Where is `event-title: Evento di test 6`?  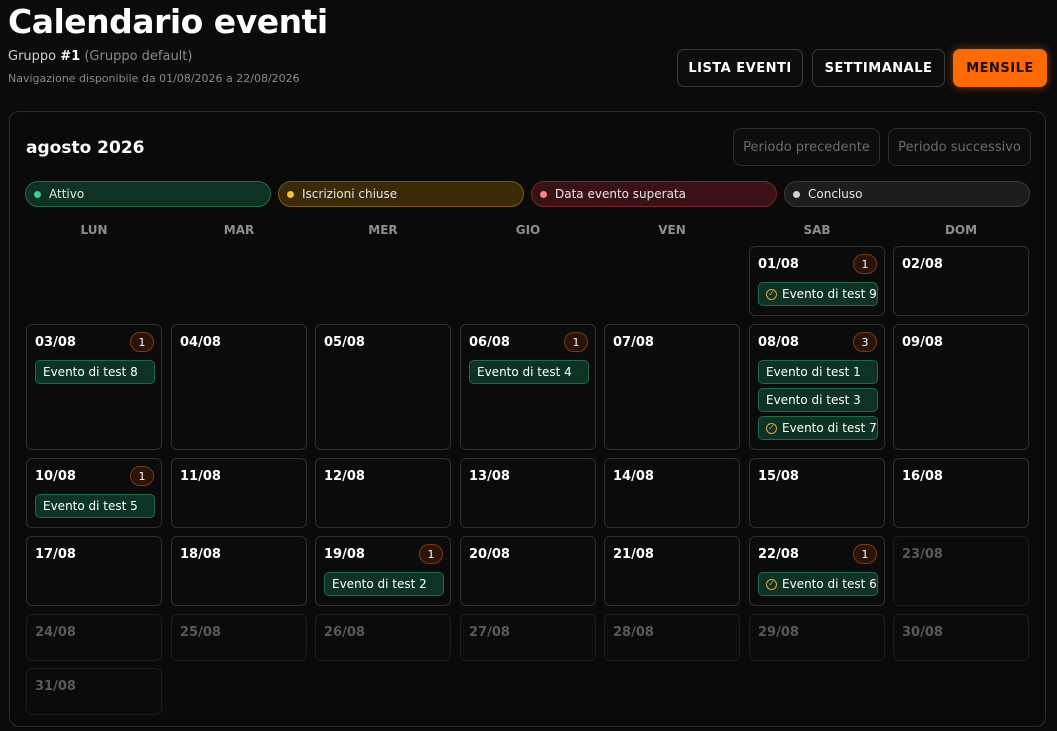
event-title: Evento di test 6 is located at coordinates (829, 584).